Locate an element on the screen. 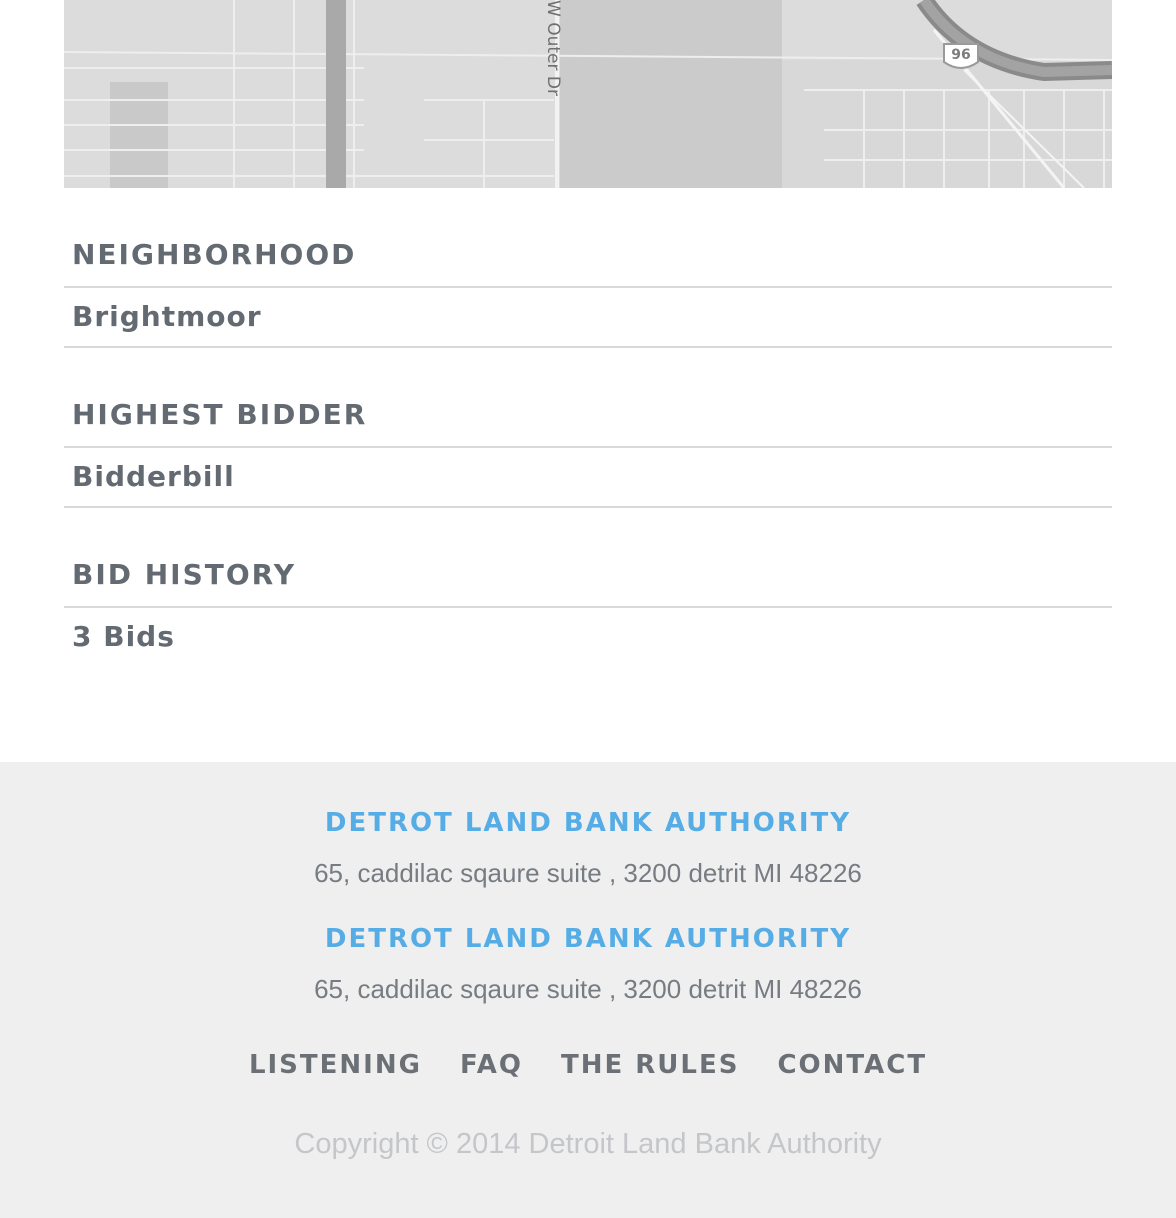 The height and width of the screenshot is (1218, 1176). nav-link-listening: LISTENING is located at coordinates (335, 1065).